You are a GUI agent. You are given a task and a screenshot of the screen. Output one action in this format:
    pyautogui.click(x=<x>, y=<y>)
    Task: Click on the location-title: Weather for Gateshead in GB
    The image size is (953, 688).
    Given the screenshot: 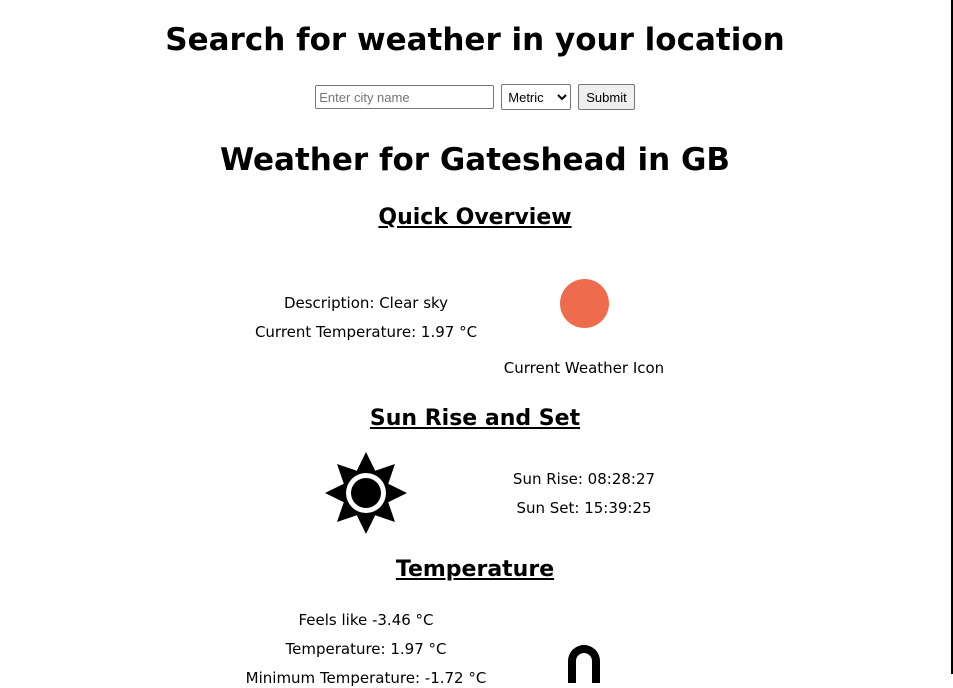 What is the action you would take?
    pyautogui.click(x=475, y=160)
    